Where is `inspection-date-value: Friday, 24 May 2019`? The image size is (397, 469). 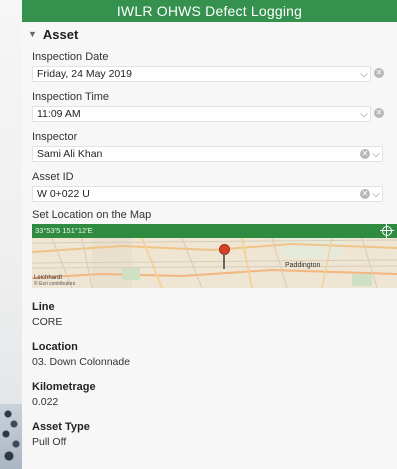 inspection-date-value: Friday, 24 May 2019 is located at coordinates (84, 74).